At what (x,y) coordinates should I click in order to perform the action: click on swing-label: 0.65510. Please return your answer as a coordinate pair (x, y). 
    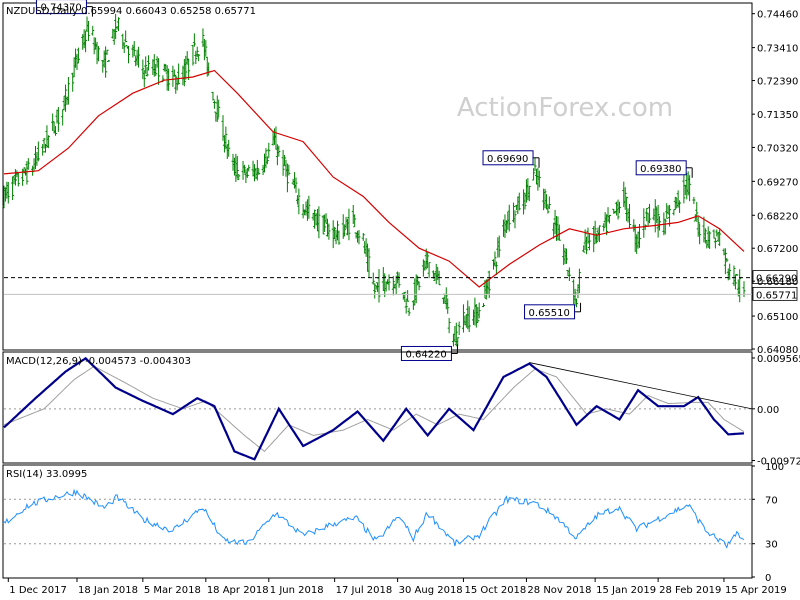
    Looking at the image, I should click on (549, 313).